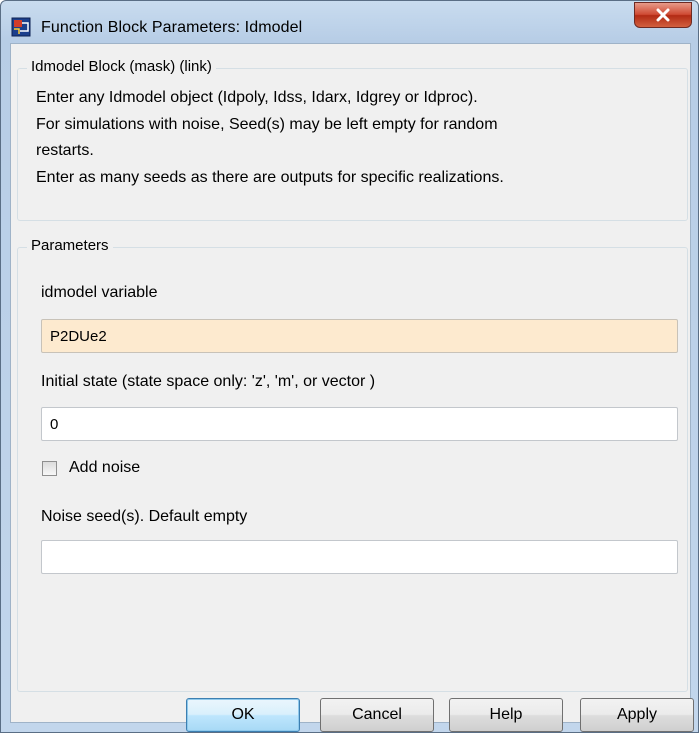 This screenshot has width=699, height=733. I want to click on description-line: restarts., so click(65, 150).